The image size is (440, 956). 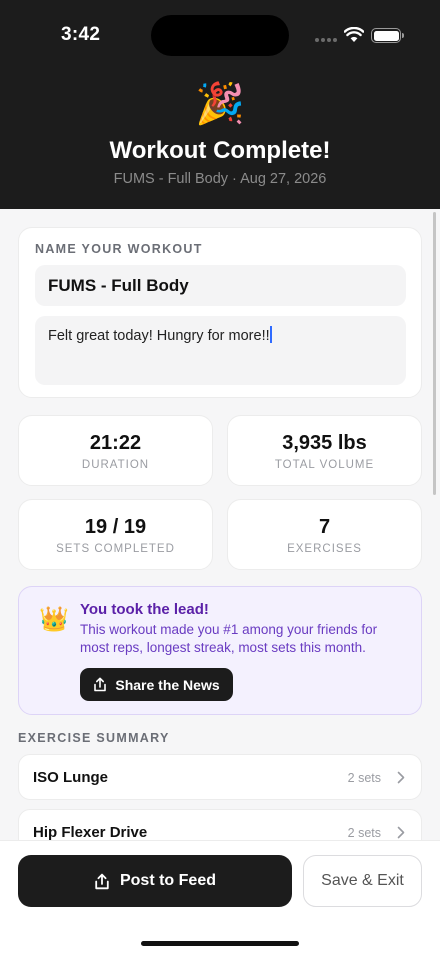 I want to click on exercise-name: Hip Flexer Drive, so click(x=90, y=832).